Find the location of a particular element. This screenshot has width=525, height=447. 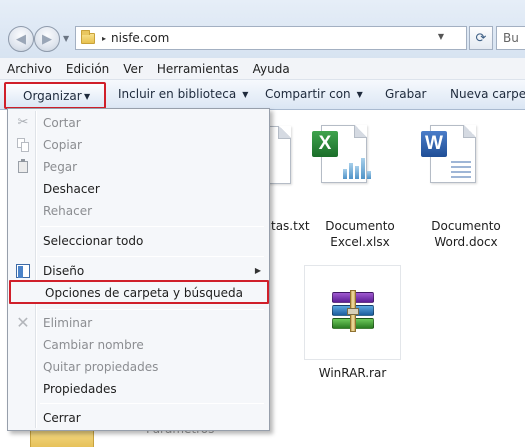

menu-ayuda: Ayuda is located at coordinates (271, 69).